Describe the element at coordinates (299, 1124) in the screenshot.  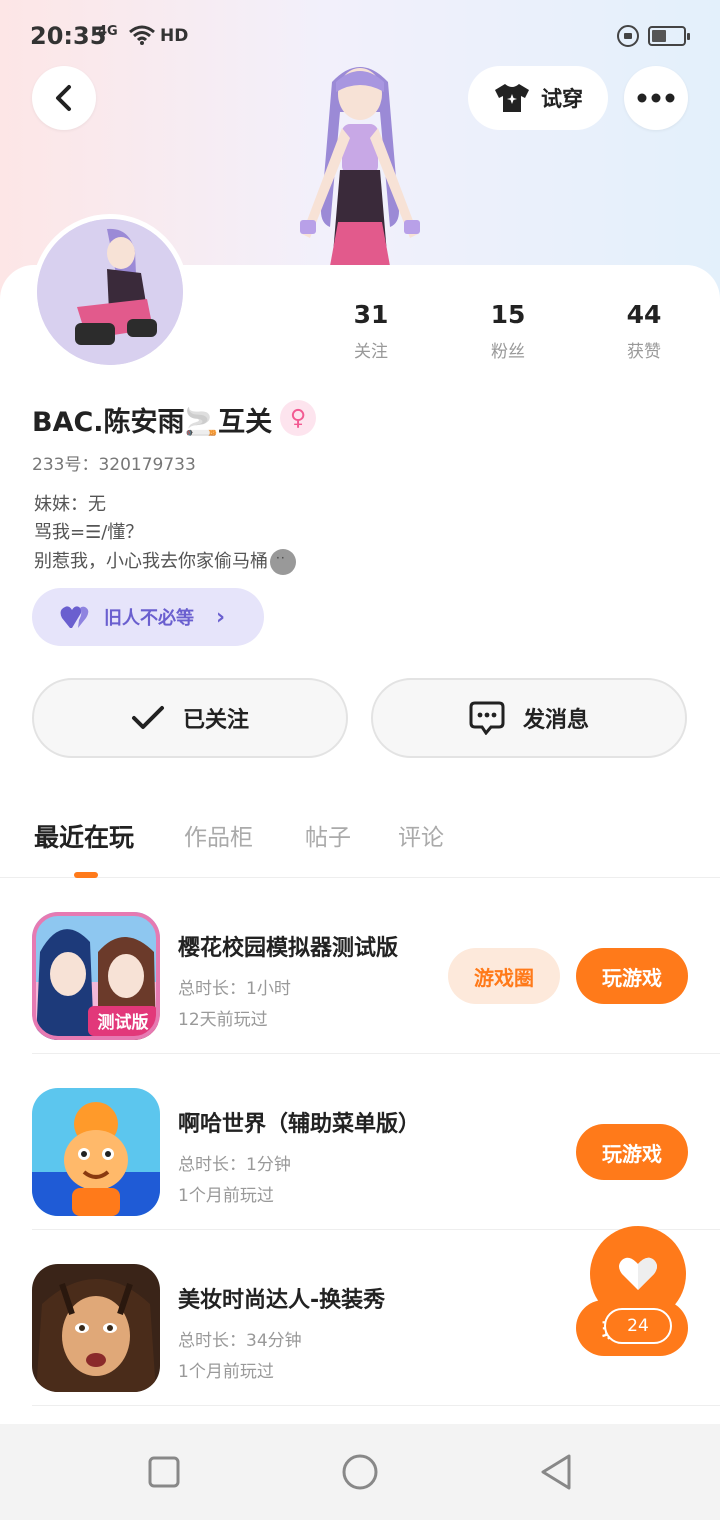
I see `game-title: 啊哈世界（辅助菜单版）` at that location.